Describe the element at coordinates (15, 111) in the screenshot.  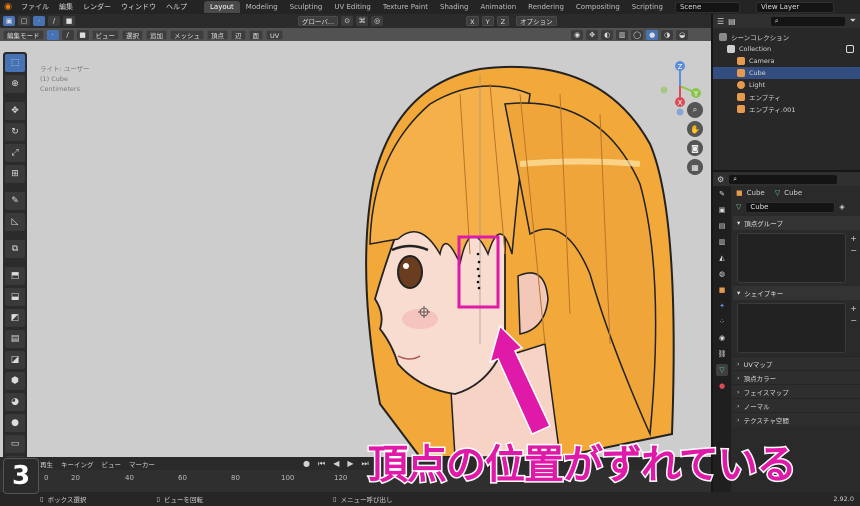
I see `move-tool-icon: ✥` at that location.